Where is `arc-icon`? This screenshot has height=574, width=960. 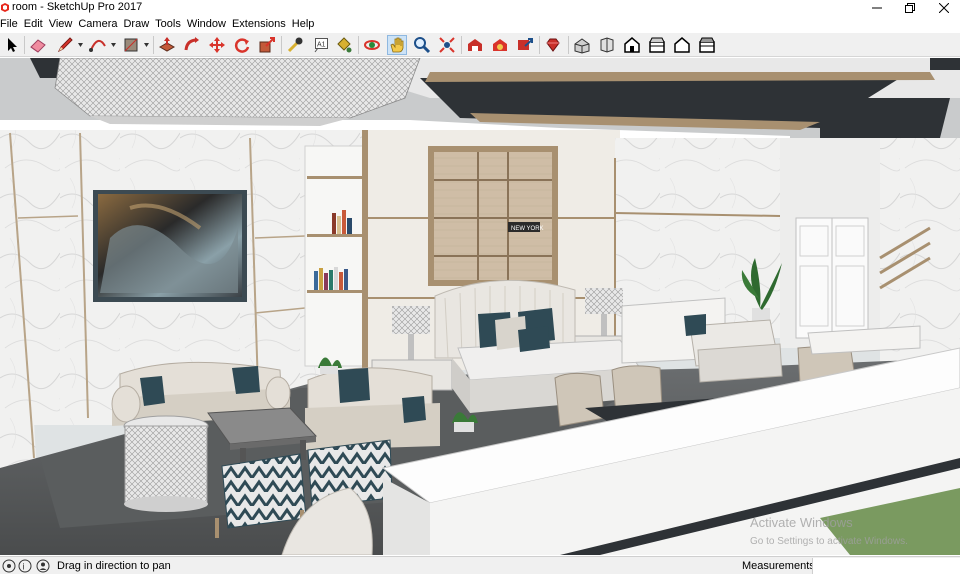
arc-icon is located at coordinates (97, 45).